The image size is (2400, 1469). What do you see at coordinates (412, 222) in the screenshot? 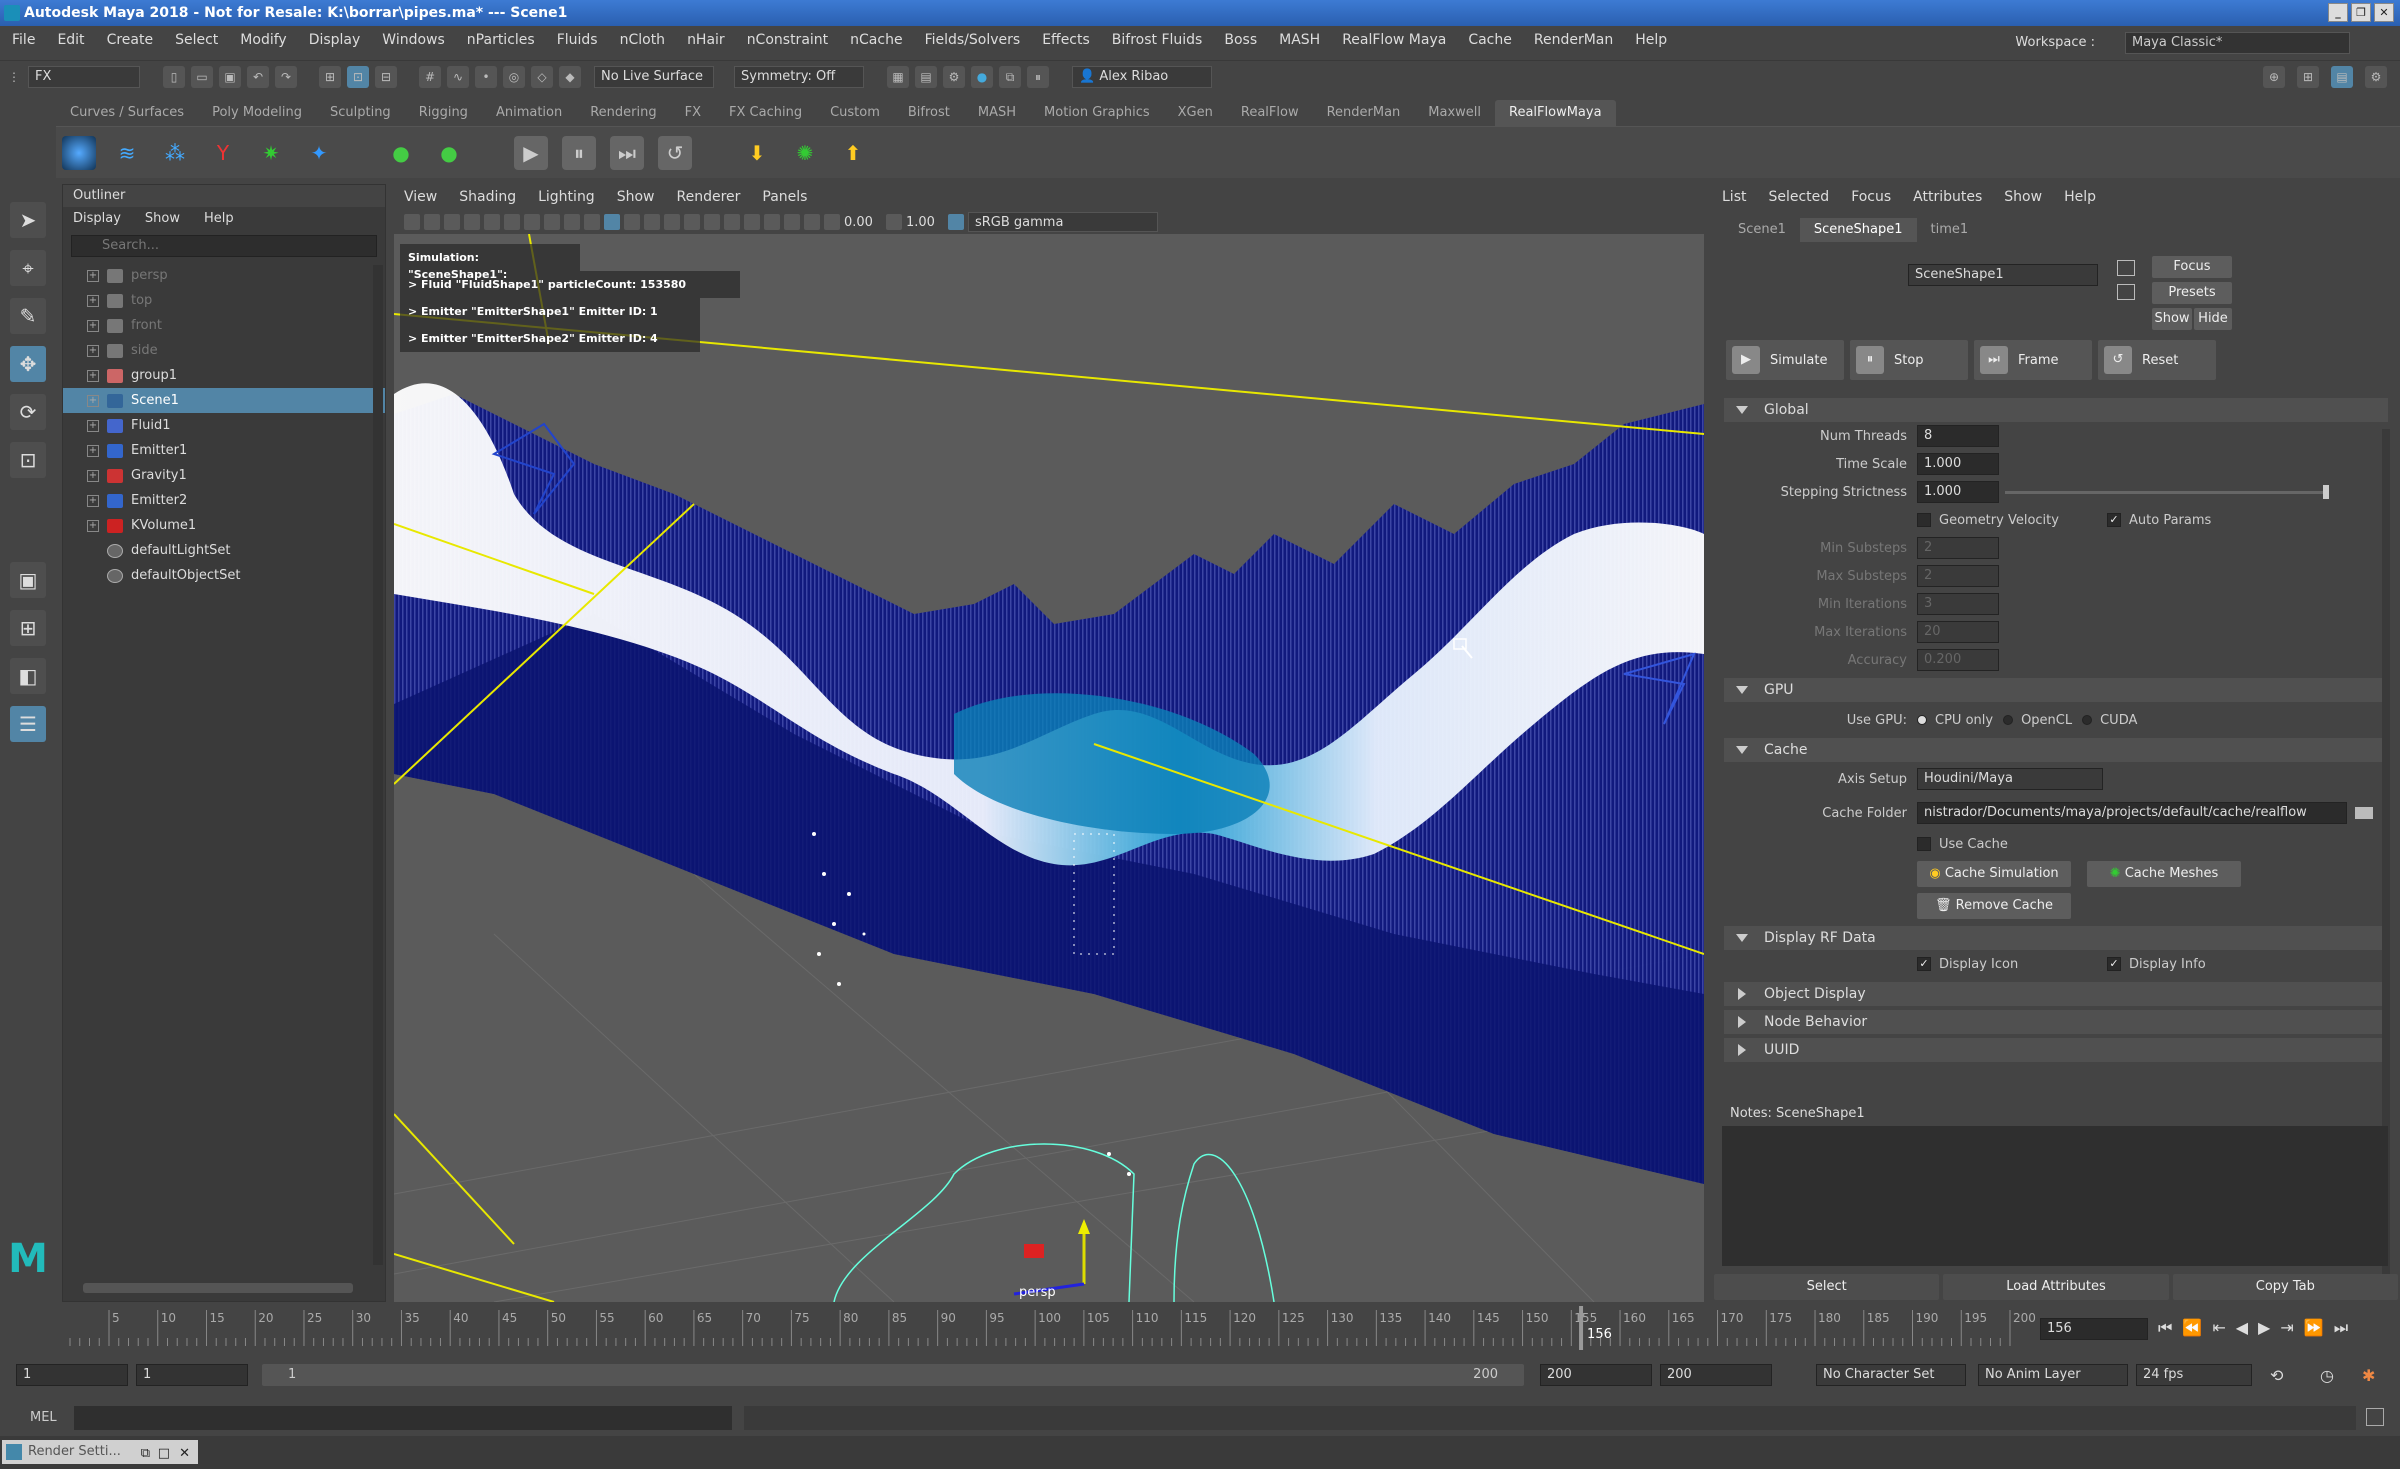
I see `camera-select-icon` at bounding box center [412, 222].